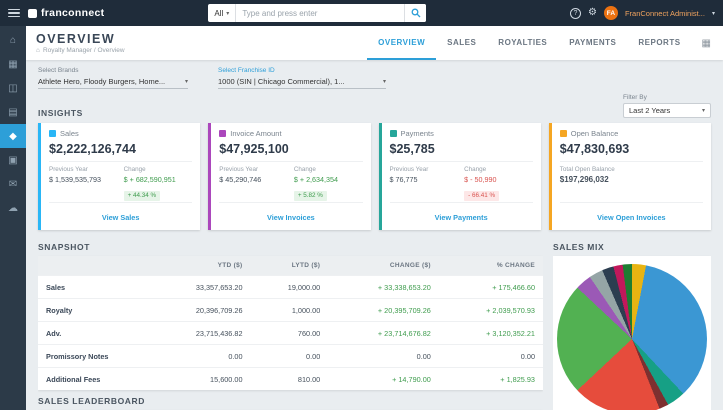 Image resolution: width=723 pixels, height=410 pixels. I want to click on row-label: Sales, so click(94, 287).